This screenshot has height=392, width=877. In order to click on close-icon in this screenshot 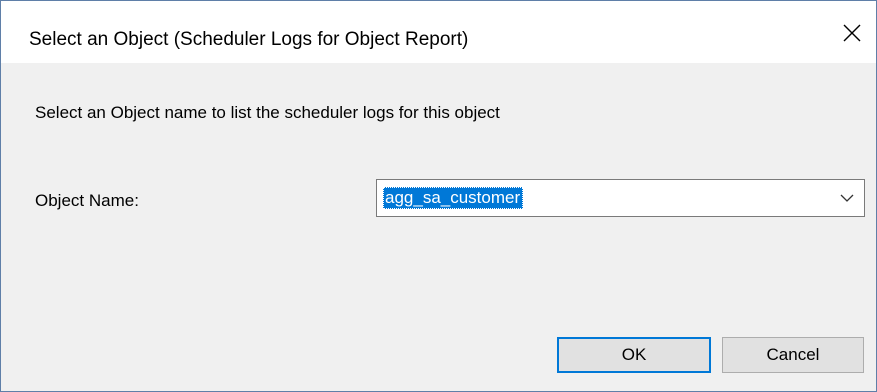, I will do `click(852, 33)`.